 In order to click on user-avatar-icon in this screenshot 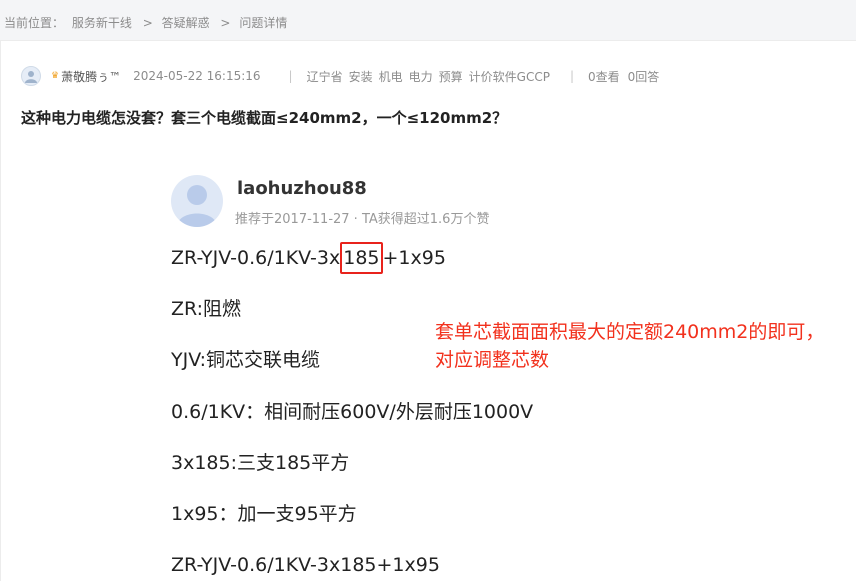, I will do `click(31, 76)`.